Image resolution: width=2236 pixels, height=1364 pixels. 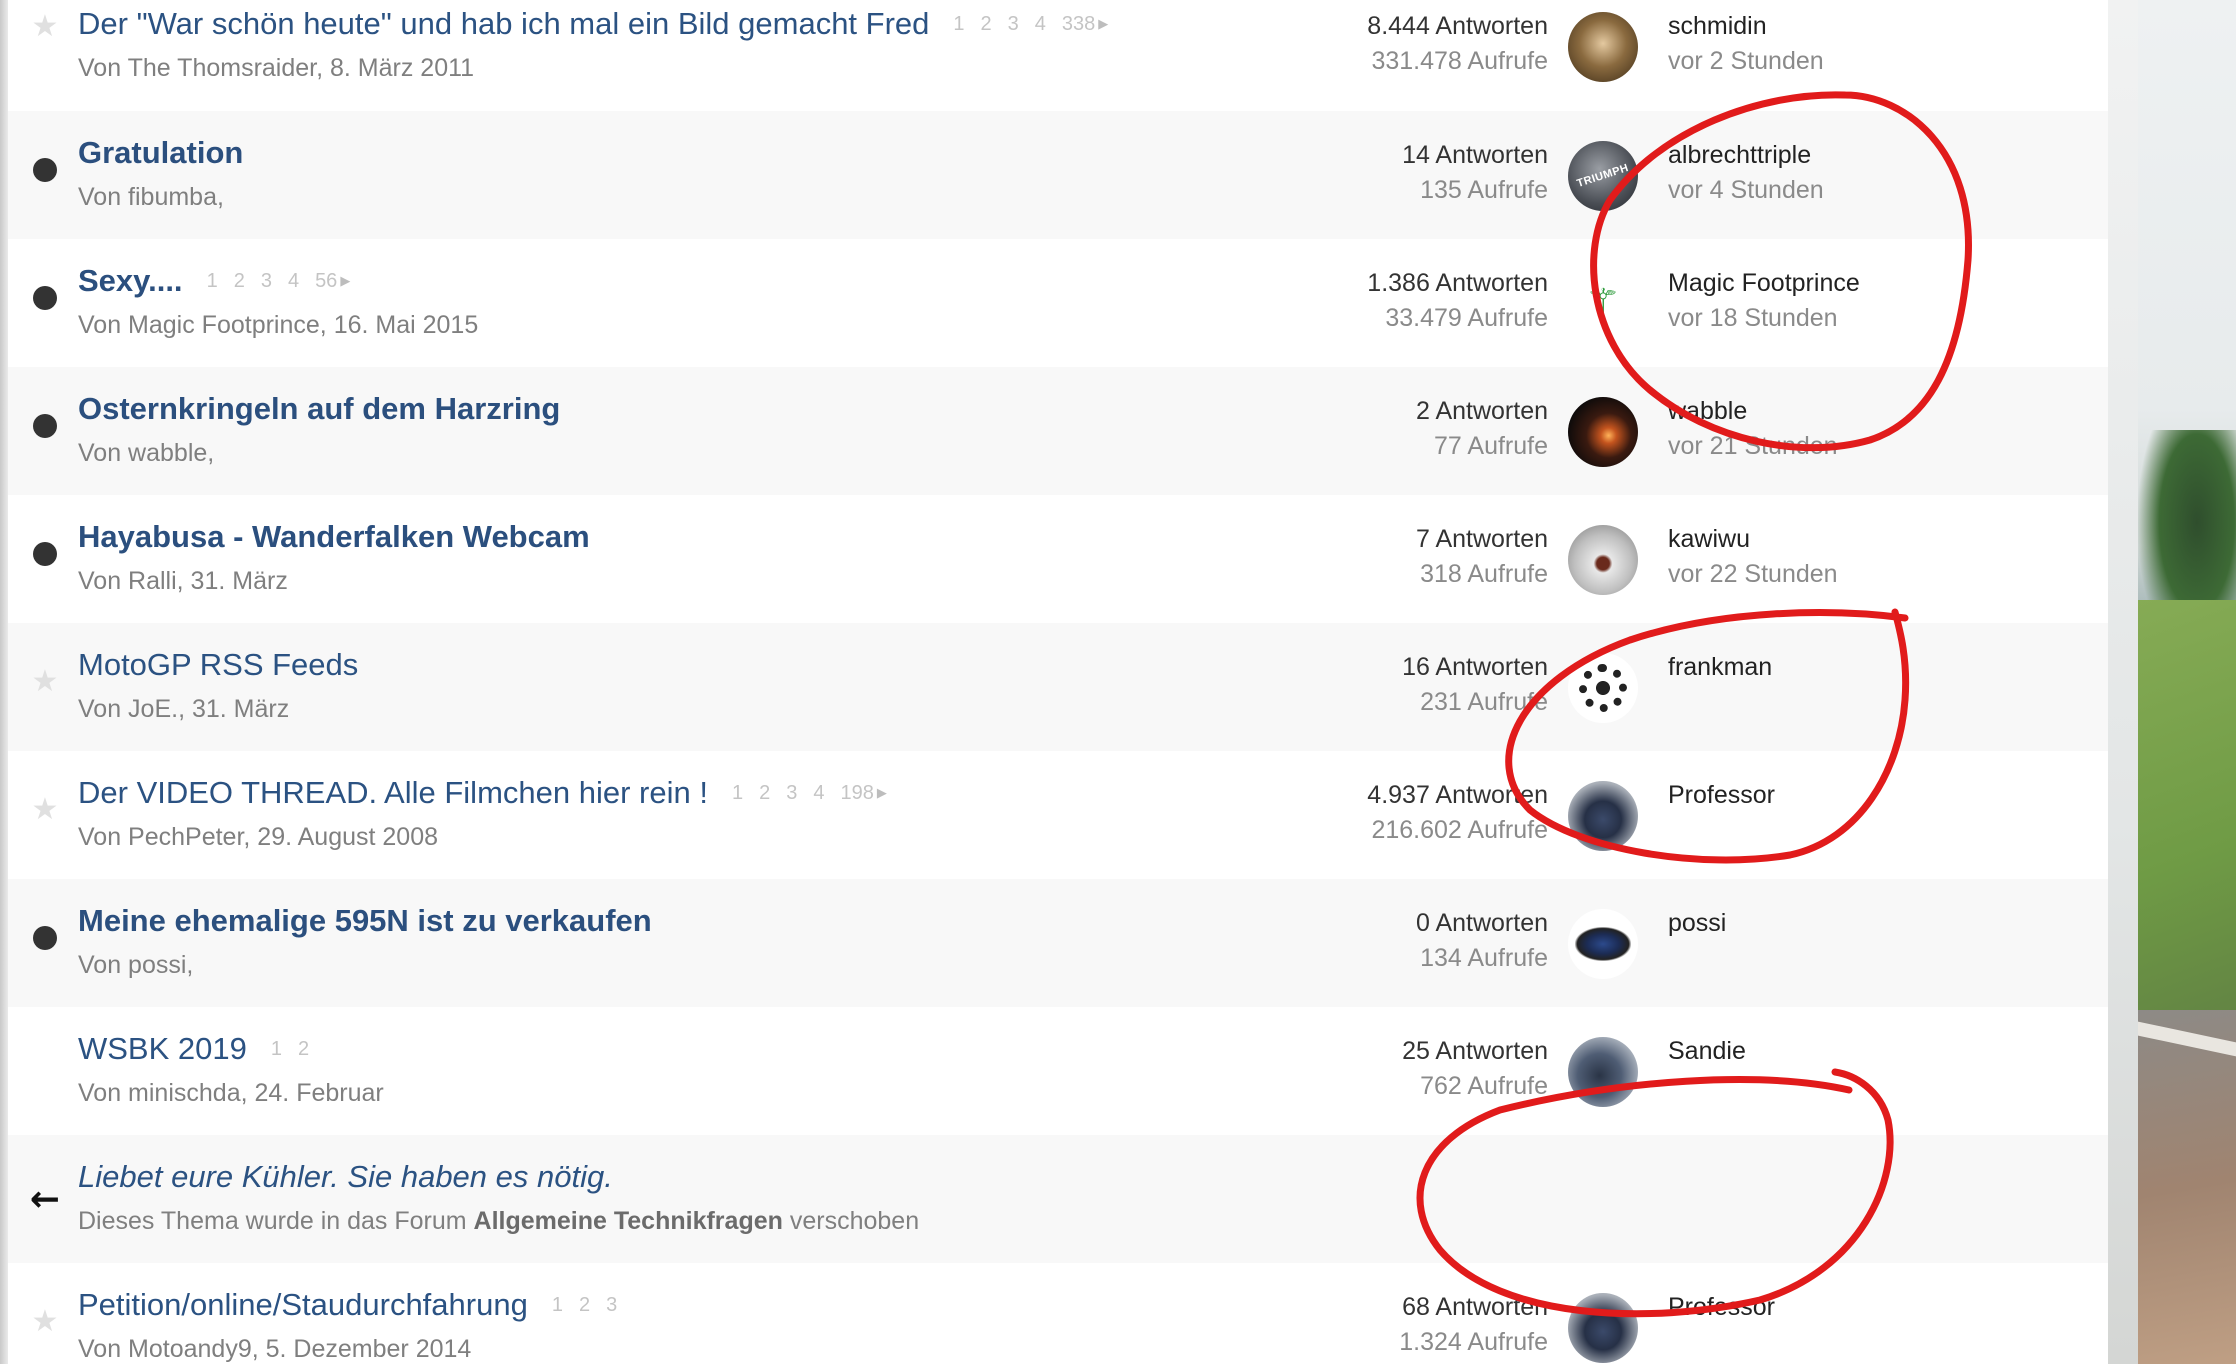 I want to click on thread-stats: 7 Antworten 318 Aufrufe, so click(x=1398, y=557).